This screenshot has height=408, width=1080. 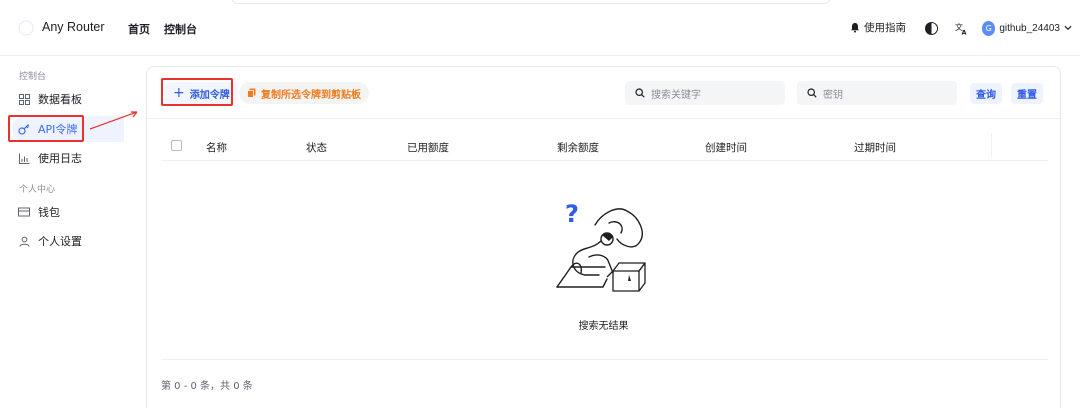 I want to click on key-icon, so click(x=24, y=129).